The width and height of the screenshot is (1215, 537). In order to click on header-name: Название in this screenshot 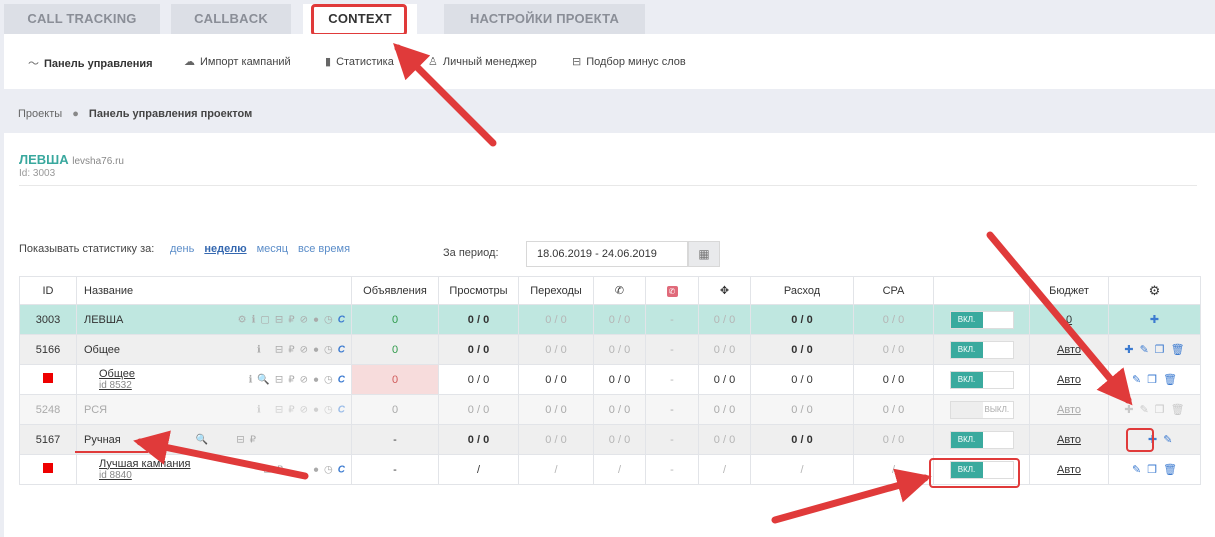, I will do `click(214, 290)`.